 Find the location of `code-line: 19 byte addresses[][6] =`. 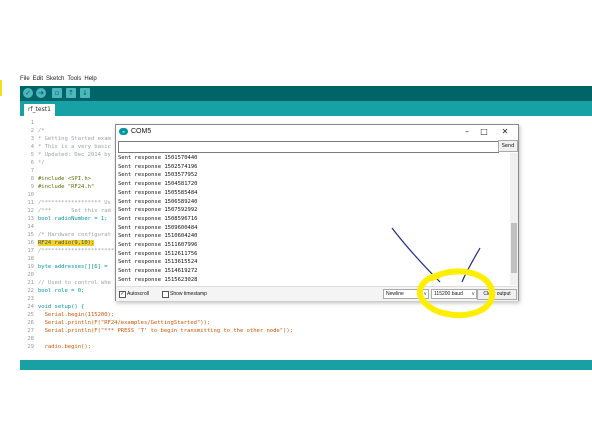

code-line: 19 byte addresses[][6] = is located at coordinates (63, 267).